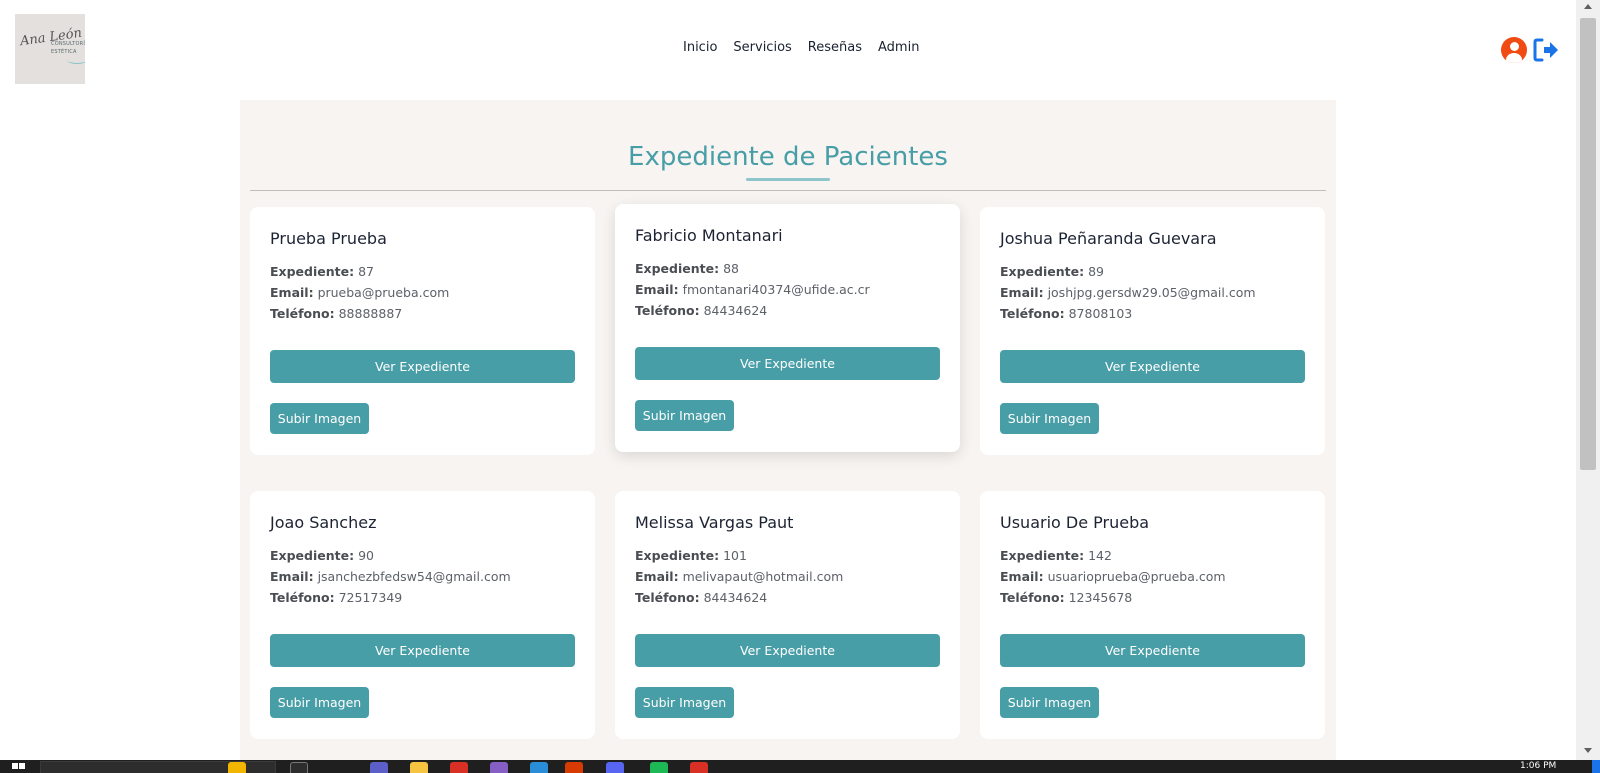 The height and width of the screenshot is (773, 1600). Describe the element at coordinates (499, 767) in the screenshot. I see `visual-studio-icon` at that location.